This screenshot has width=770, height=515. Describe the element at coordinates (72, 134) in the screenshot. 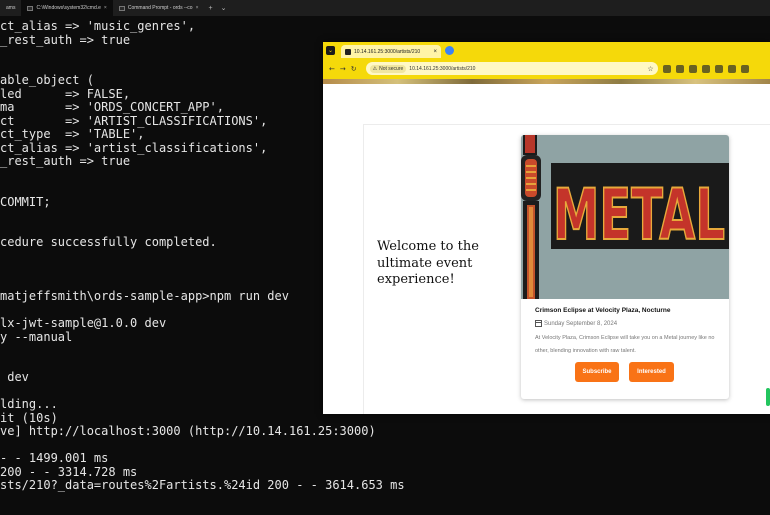

I see `terminal-line: ct_type => 'TABLE',` at that location.